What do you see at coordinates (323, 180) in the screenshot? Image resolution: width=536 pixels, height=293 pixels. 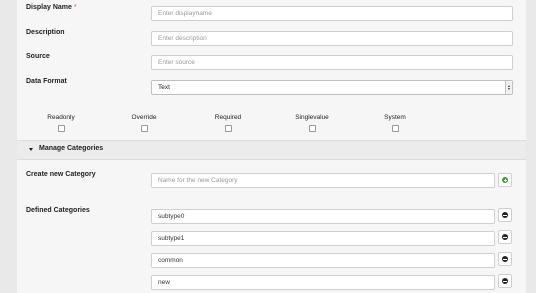 I see `new-category-input` at bounding box center [323, 180].